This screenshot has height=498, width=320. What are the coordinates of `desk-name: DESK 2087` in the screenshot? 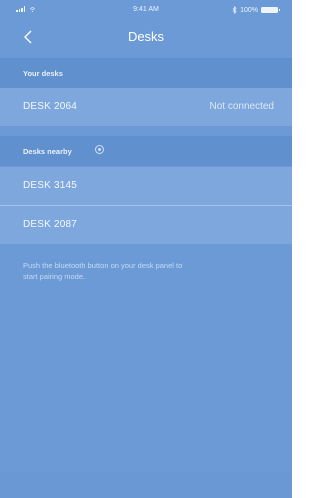 It's located at (50, 224).